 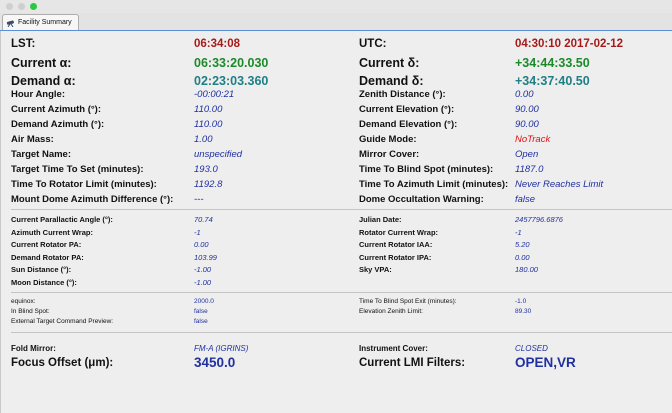 What do you see at coordinates (545, 362) in the screenshot?
I see `current-lmi-filters-value: OPEN,VR` at bounding box center [545, 362].